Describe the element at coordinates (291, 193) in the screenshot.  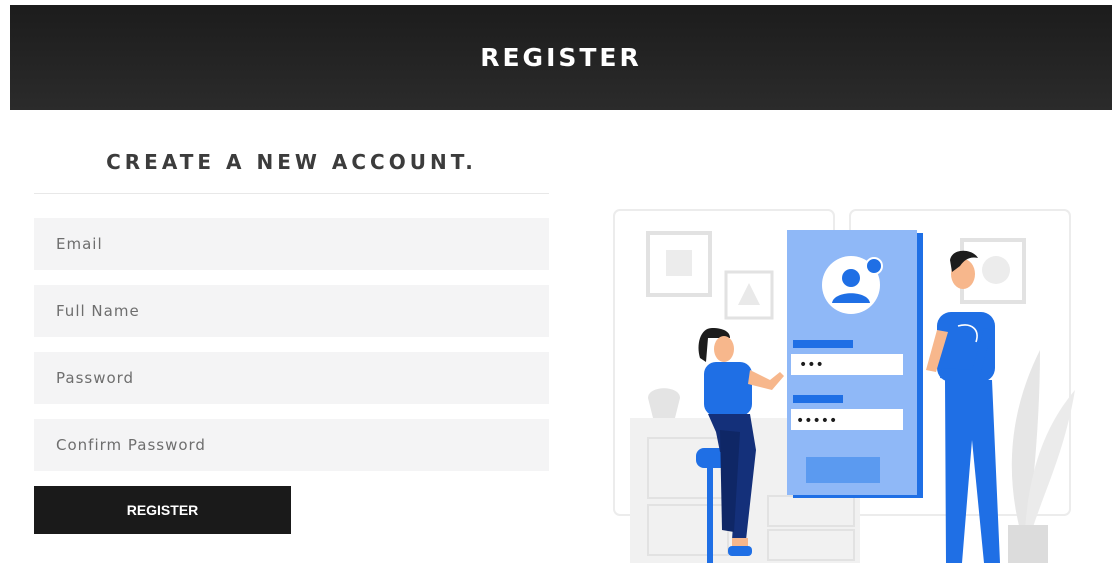
I see `form-divider` at that location.